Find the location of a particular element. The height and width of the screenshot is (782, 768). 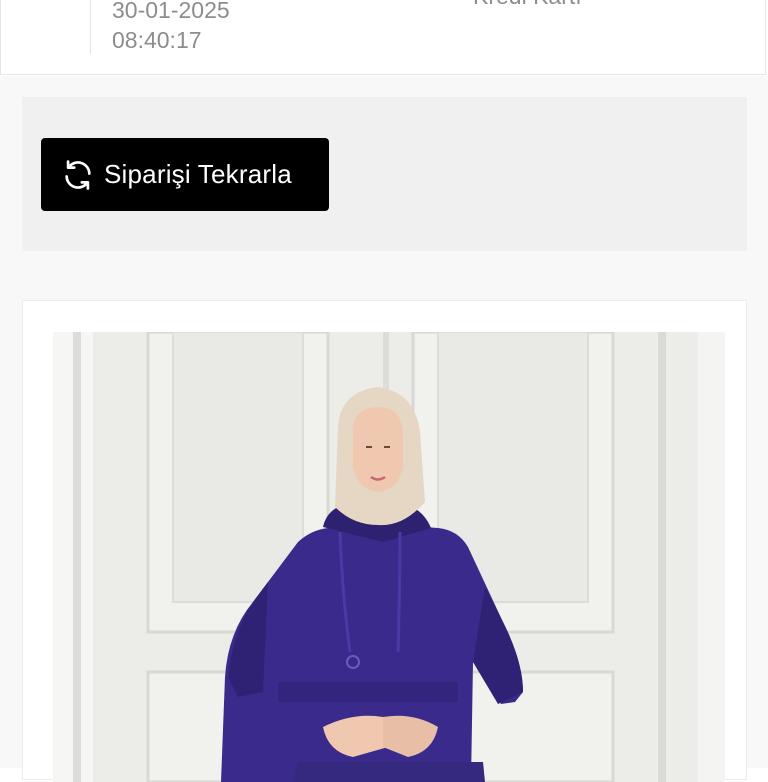

order-date: 30-01-2025 is located at coordinates (171, 11).